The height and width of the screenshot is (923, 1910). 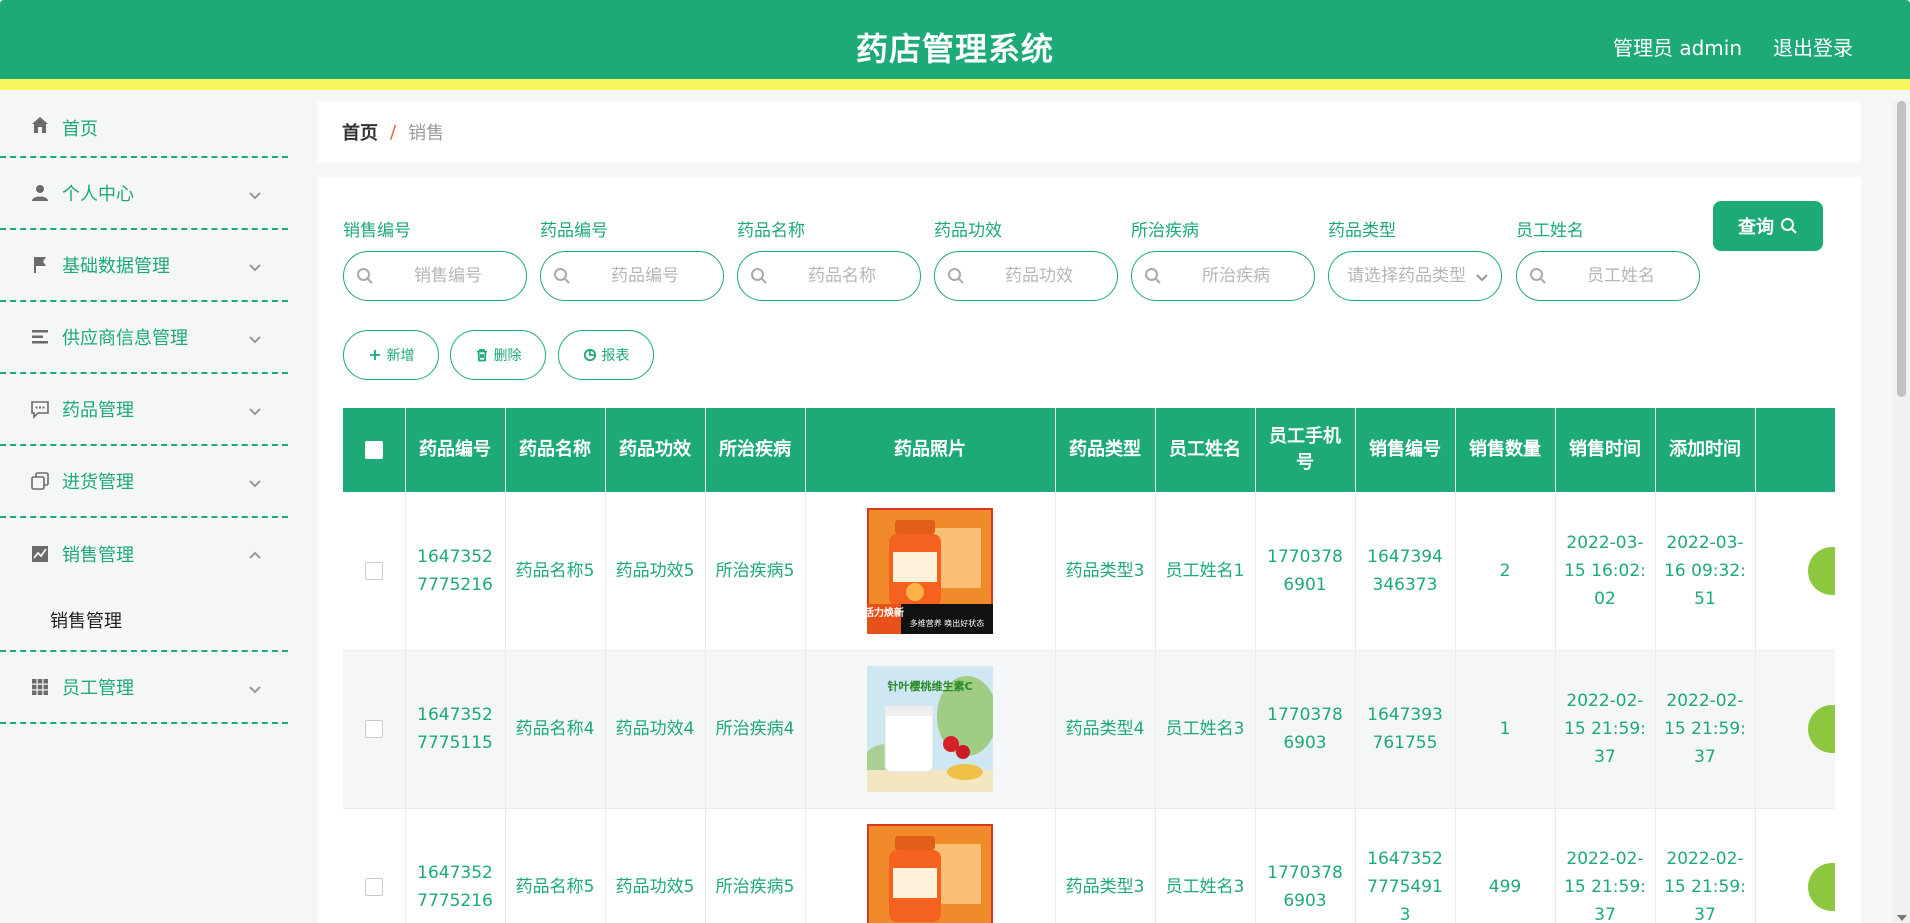 What do you see at coordinates (1605, 571) in the screenshot?
I see `sale-time-cell: 2022-03-15 16:02:02` at bounding box center [1605, 571].